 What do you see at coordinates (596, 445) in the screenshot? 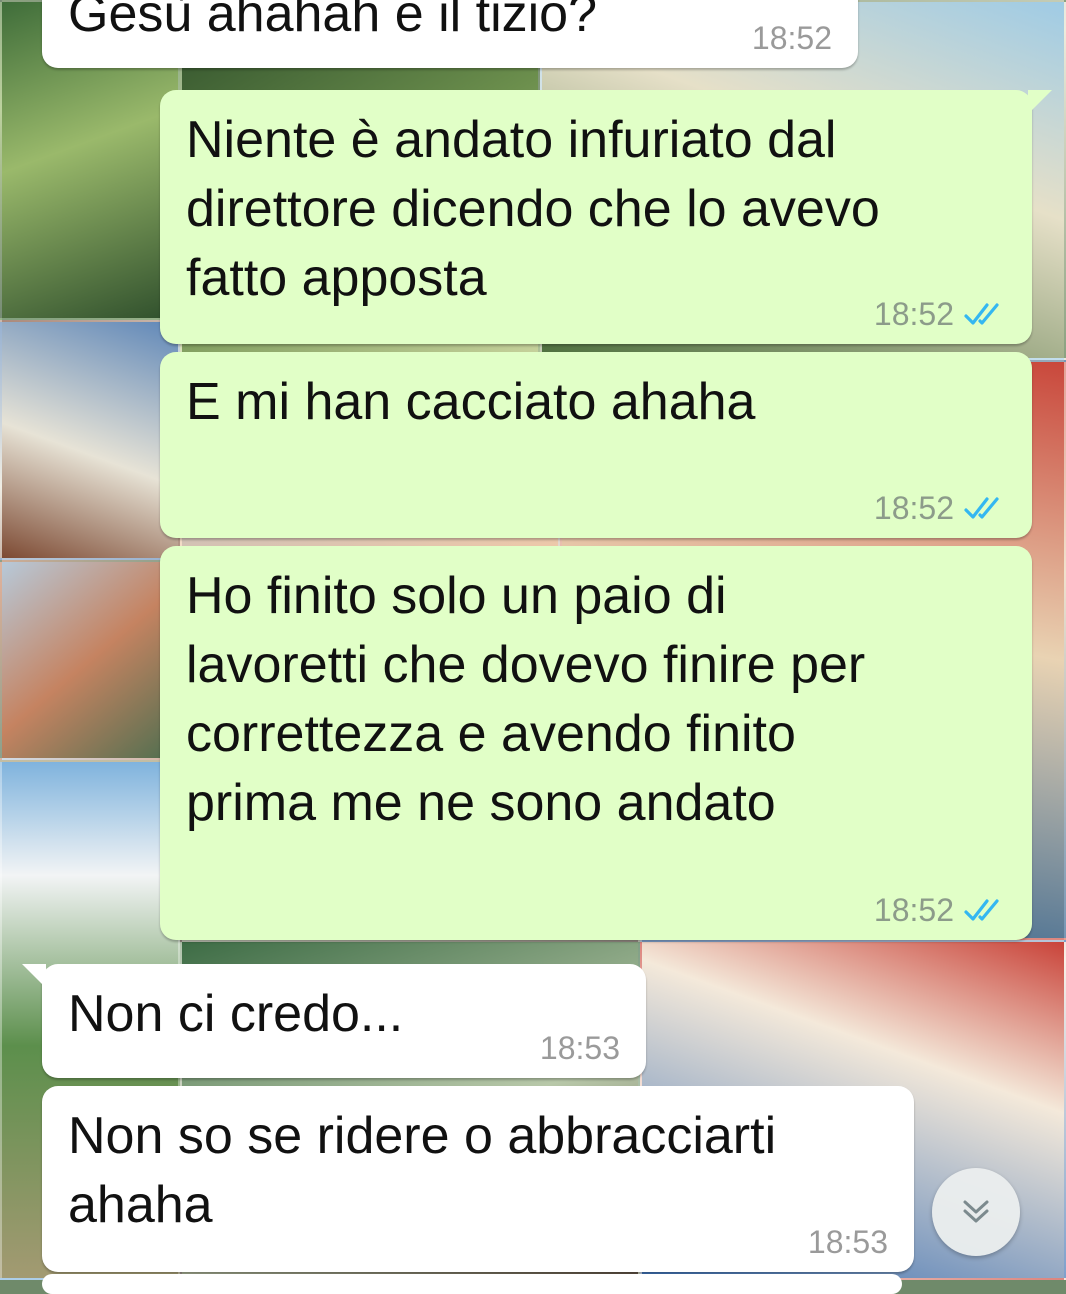
I see `outgoing-message: E mi han cacciato ahaha 18:52` at bounding box center [596, 445].